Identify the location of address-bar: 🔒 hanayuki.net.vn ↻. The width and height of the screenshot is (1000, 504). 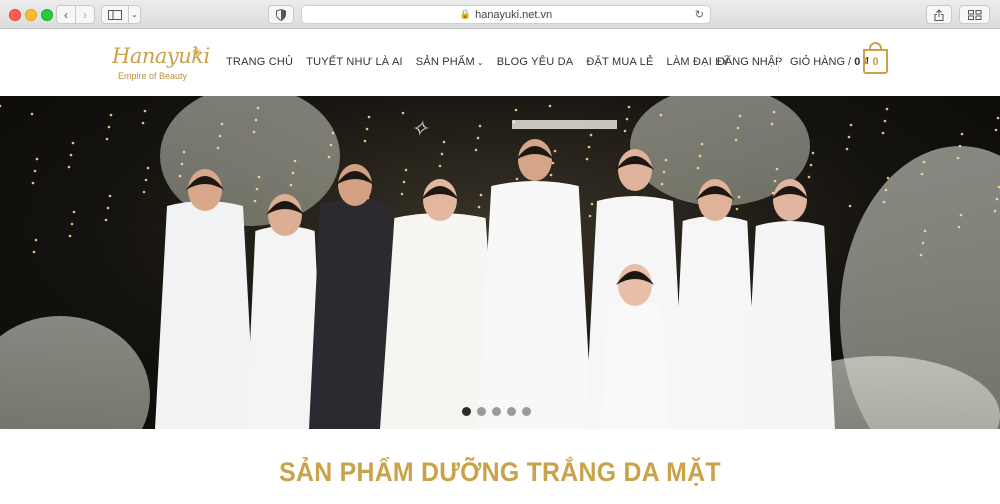
(506, 14).